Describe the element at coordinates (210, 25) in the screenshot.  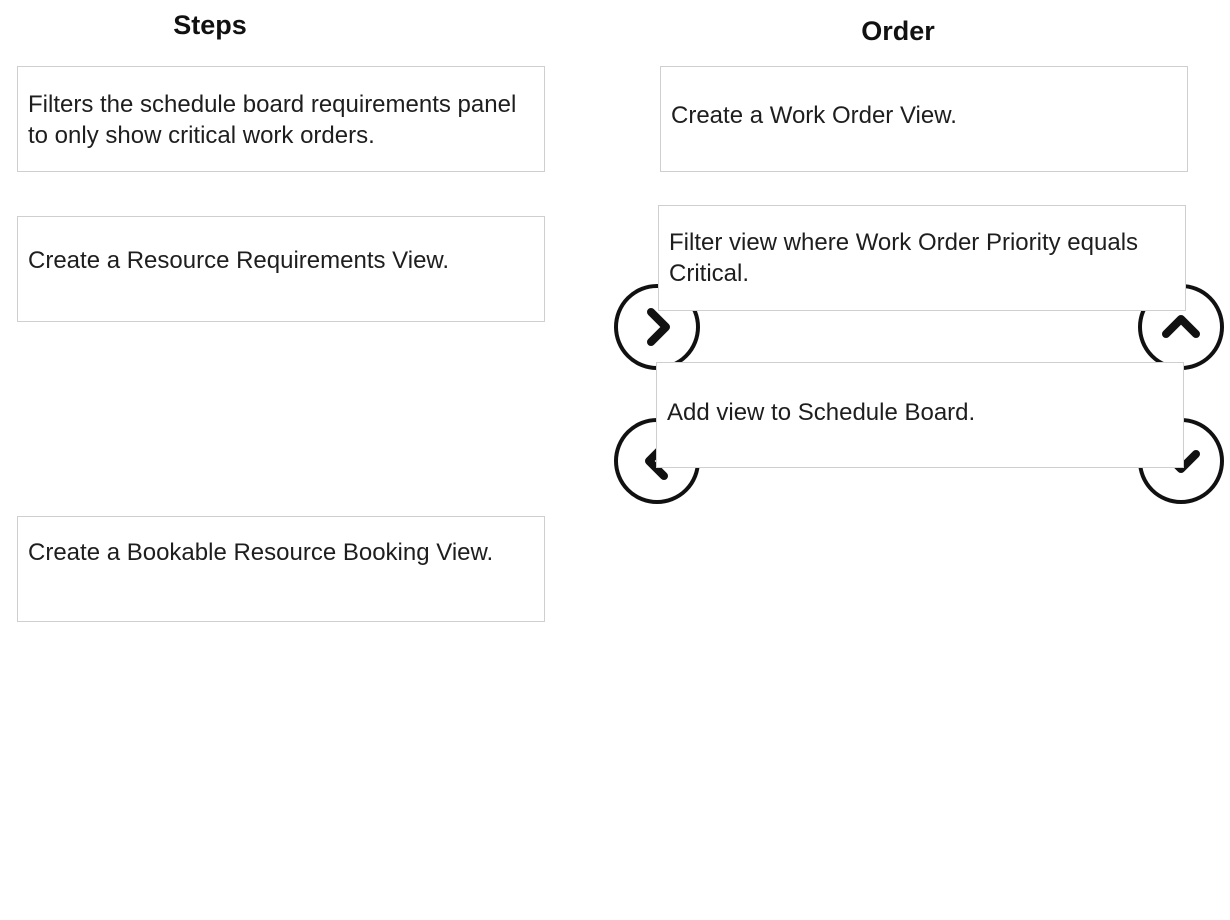
I see `steps-heading: Steps` at that location.